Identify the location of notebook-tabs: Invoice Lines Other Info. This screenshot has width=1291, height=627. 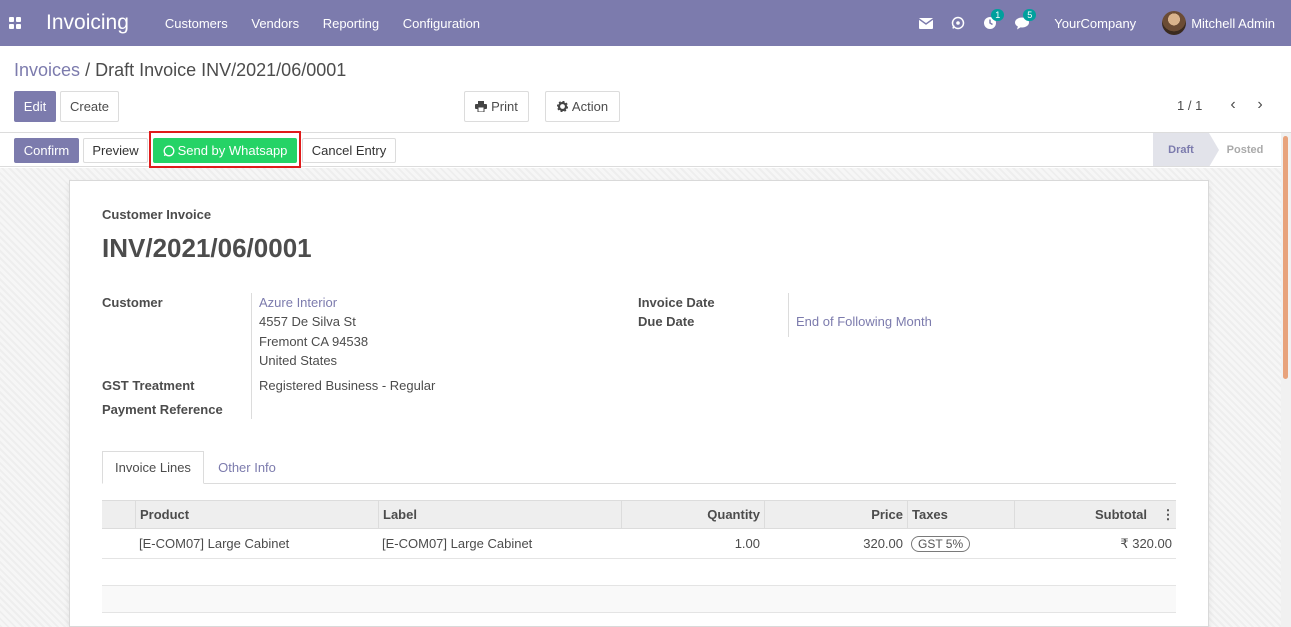
(639, 467).